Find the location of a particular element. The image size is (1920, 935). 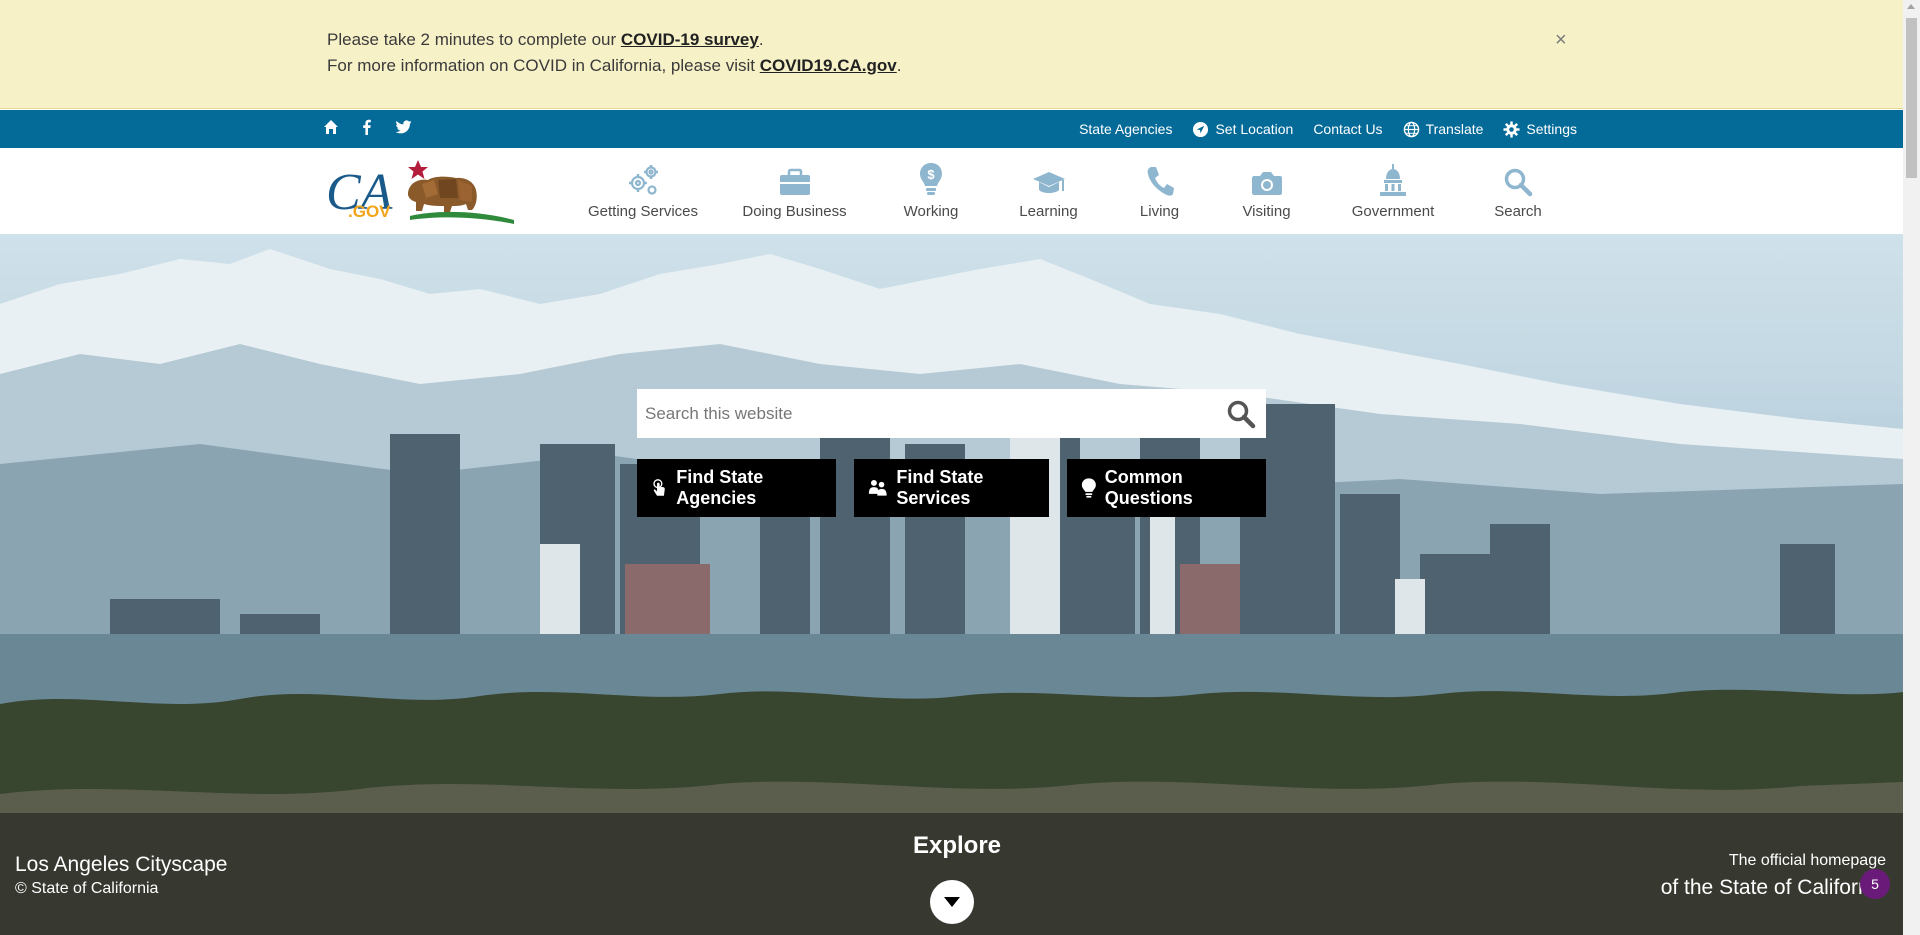

chevron-down-icon is located at coordinates (952, 902).